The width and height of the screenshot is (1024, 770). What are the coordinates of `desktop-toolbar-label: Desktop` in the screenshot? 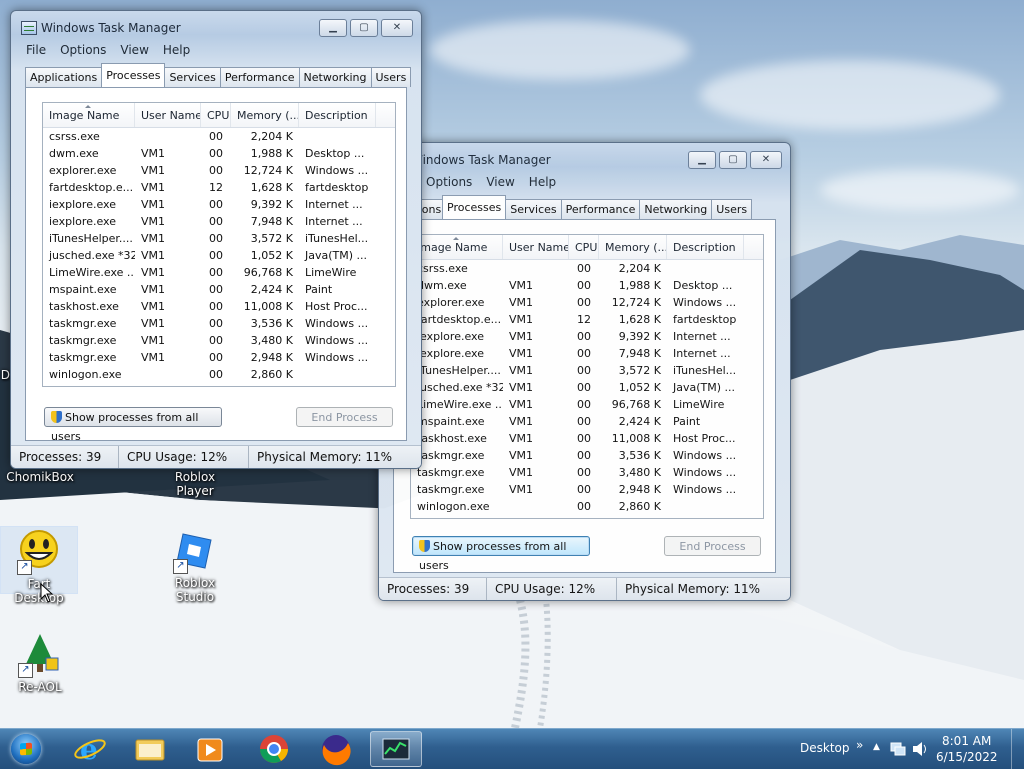 It's located at (825, 748).